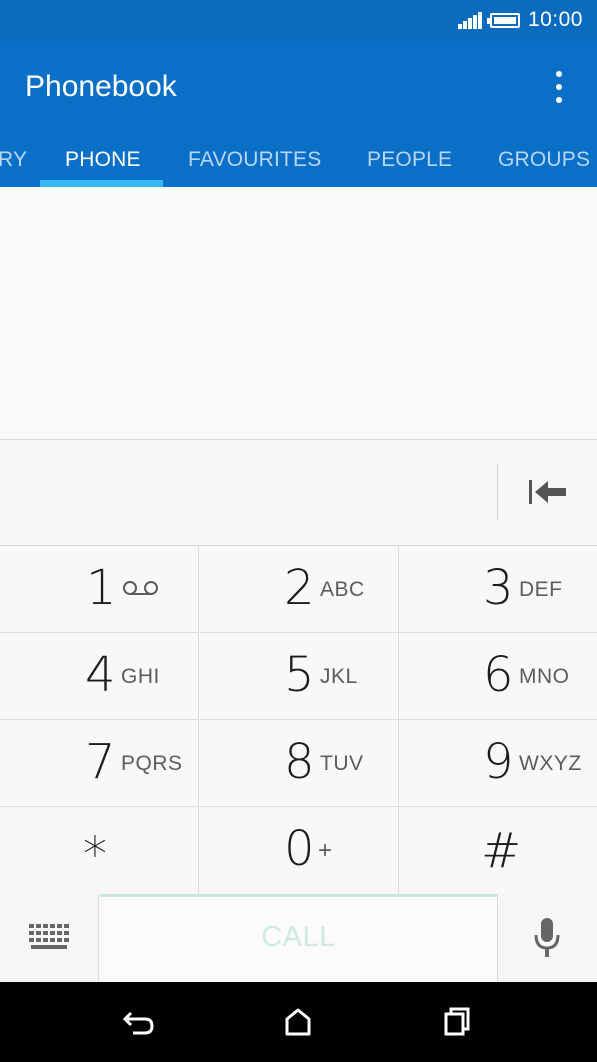  I want to click on recents-icon, so click(457, 1022).